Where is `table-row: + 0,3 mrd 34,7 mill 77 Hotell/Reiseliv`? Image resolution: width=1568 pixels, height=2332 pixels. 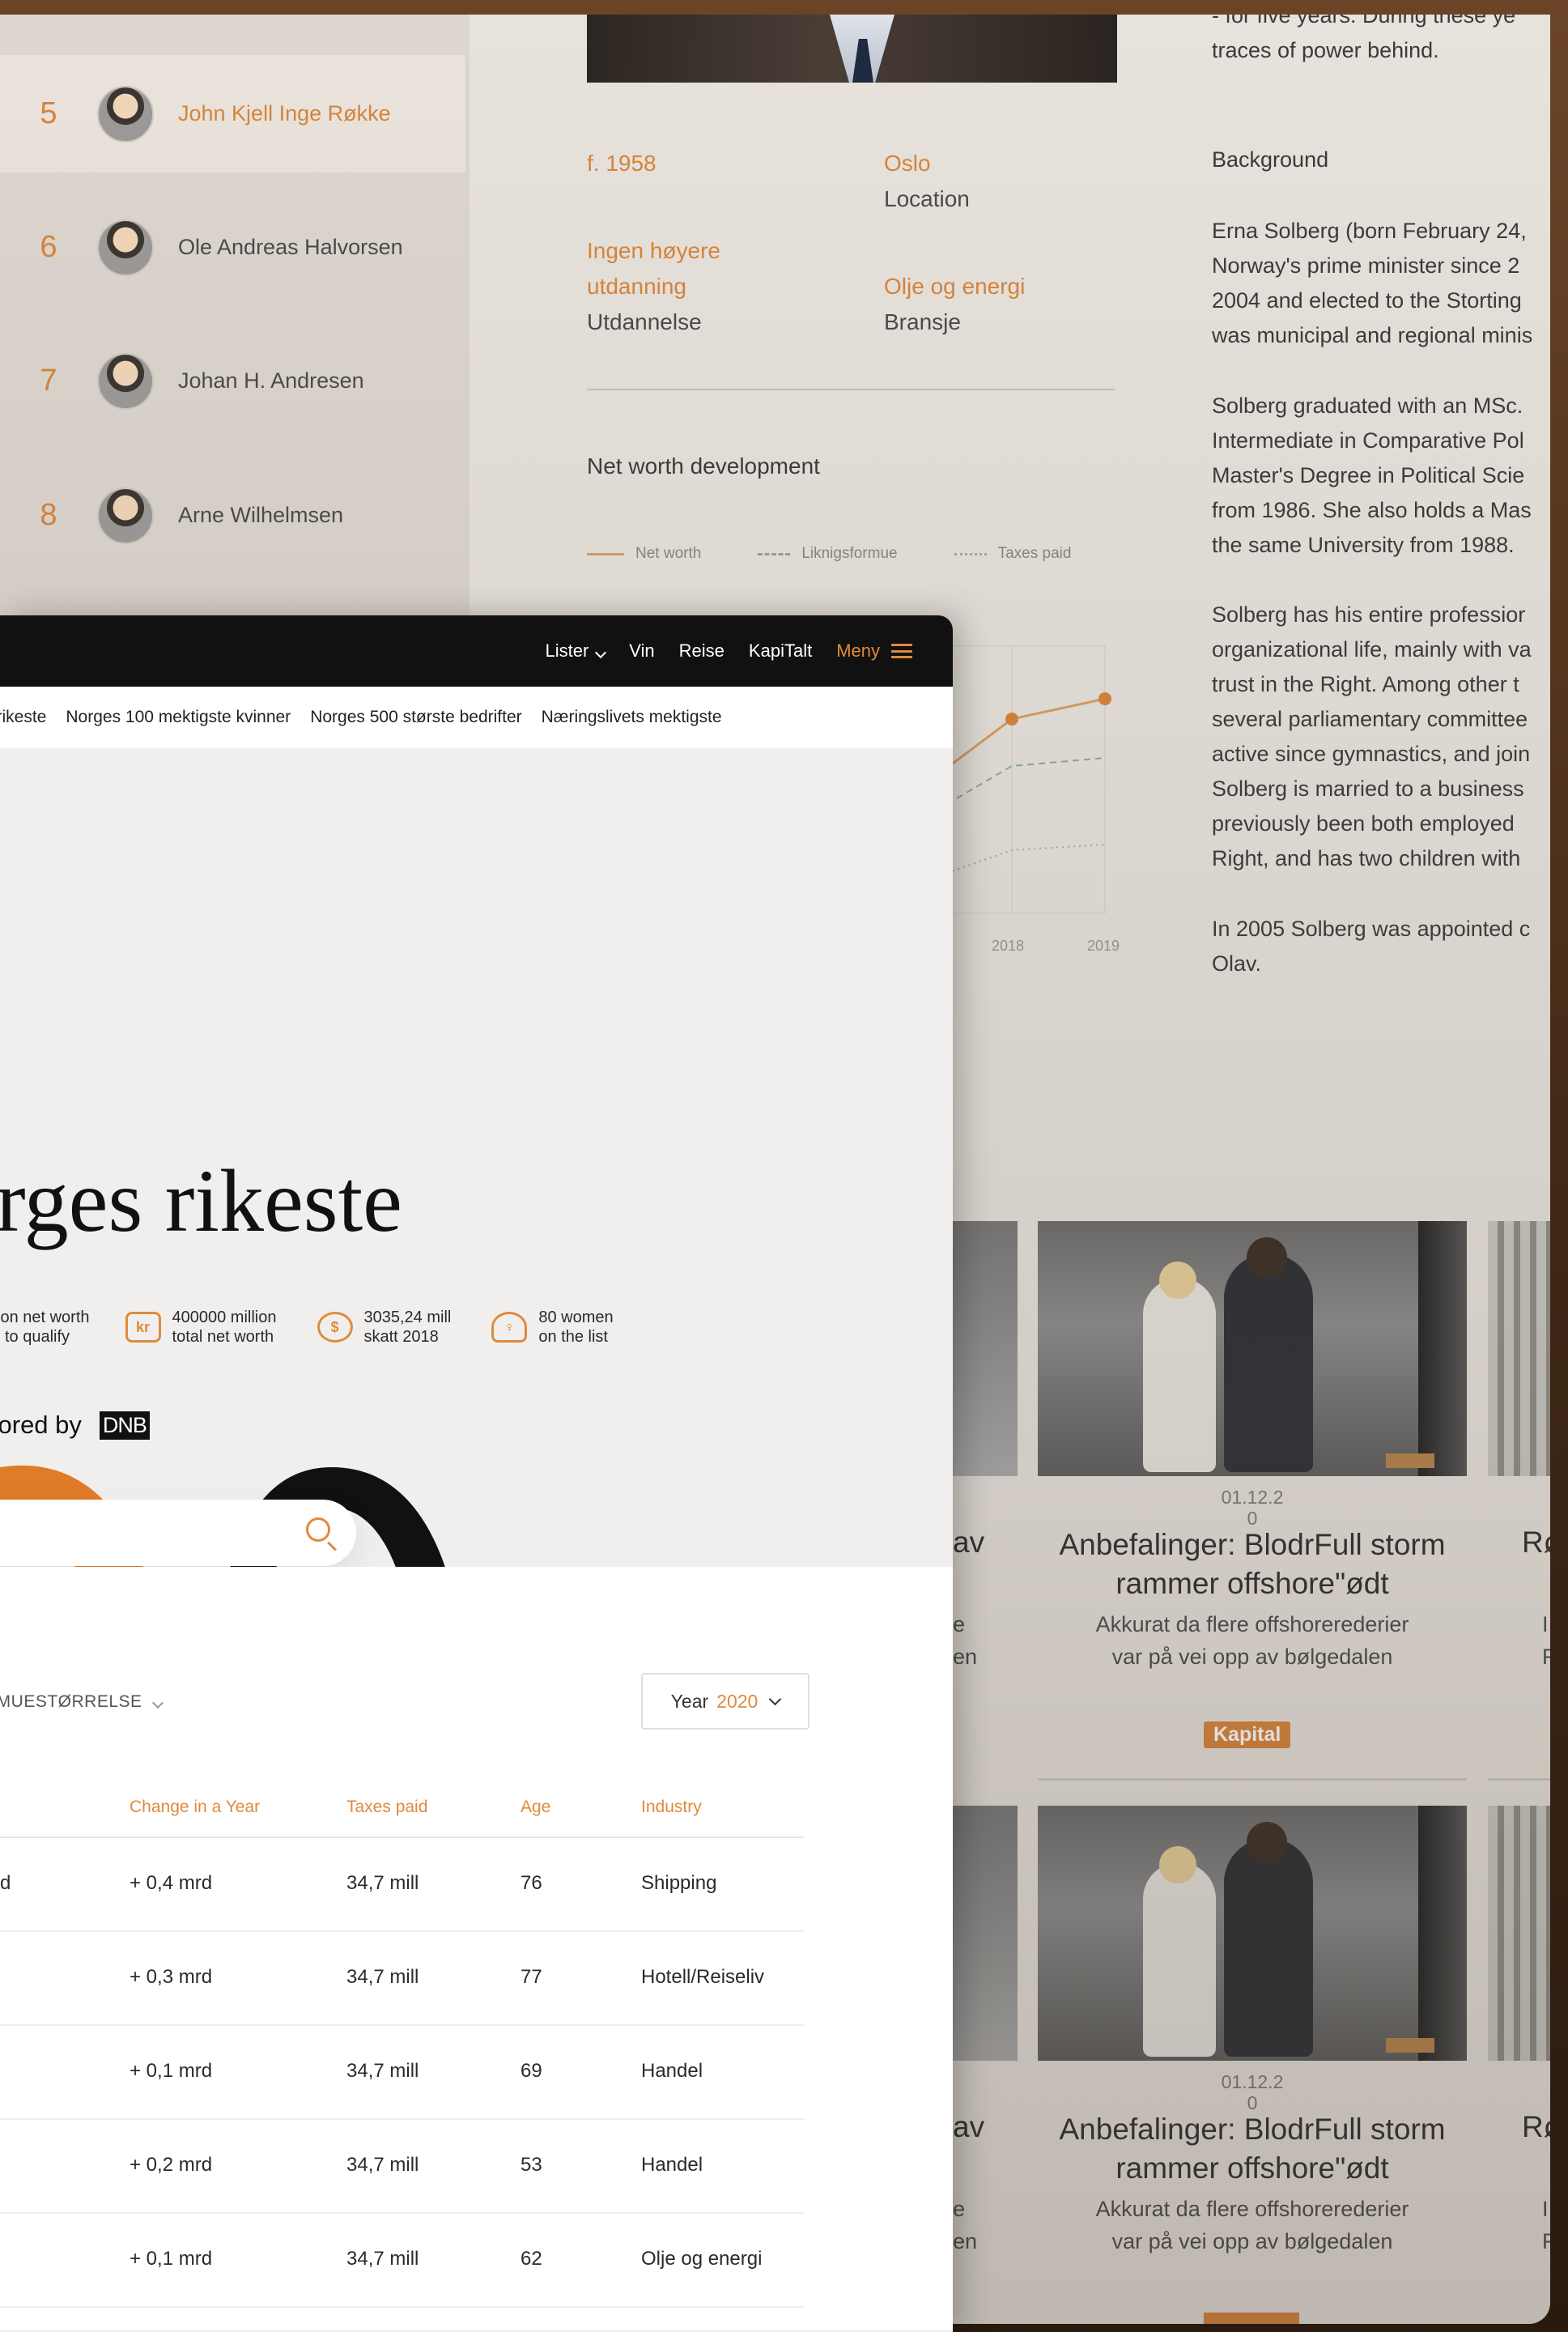 table-row: + 0,3 mrd 34,7 mill 77 Hotell/Reiseliv is located at coordinates (402, 1979).